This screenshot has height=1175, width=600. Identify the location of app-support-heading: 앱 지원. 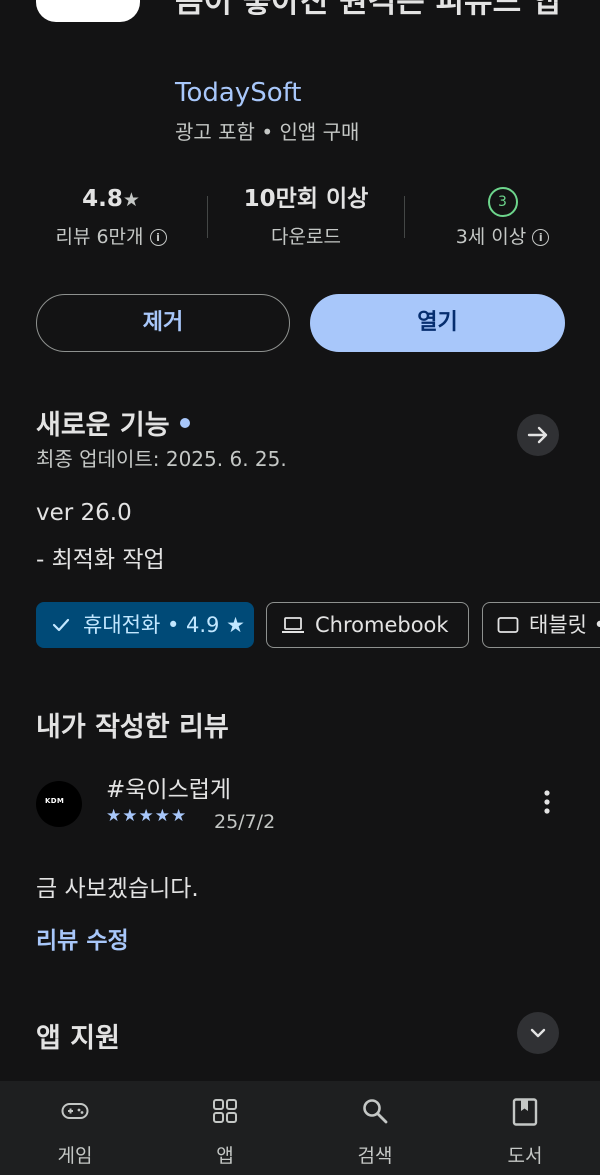
(78, 1038).